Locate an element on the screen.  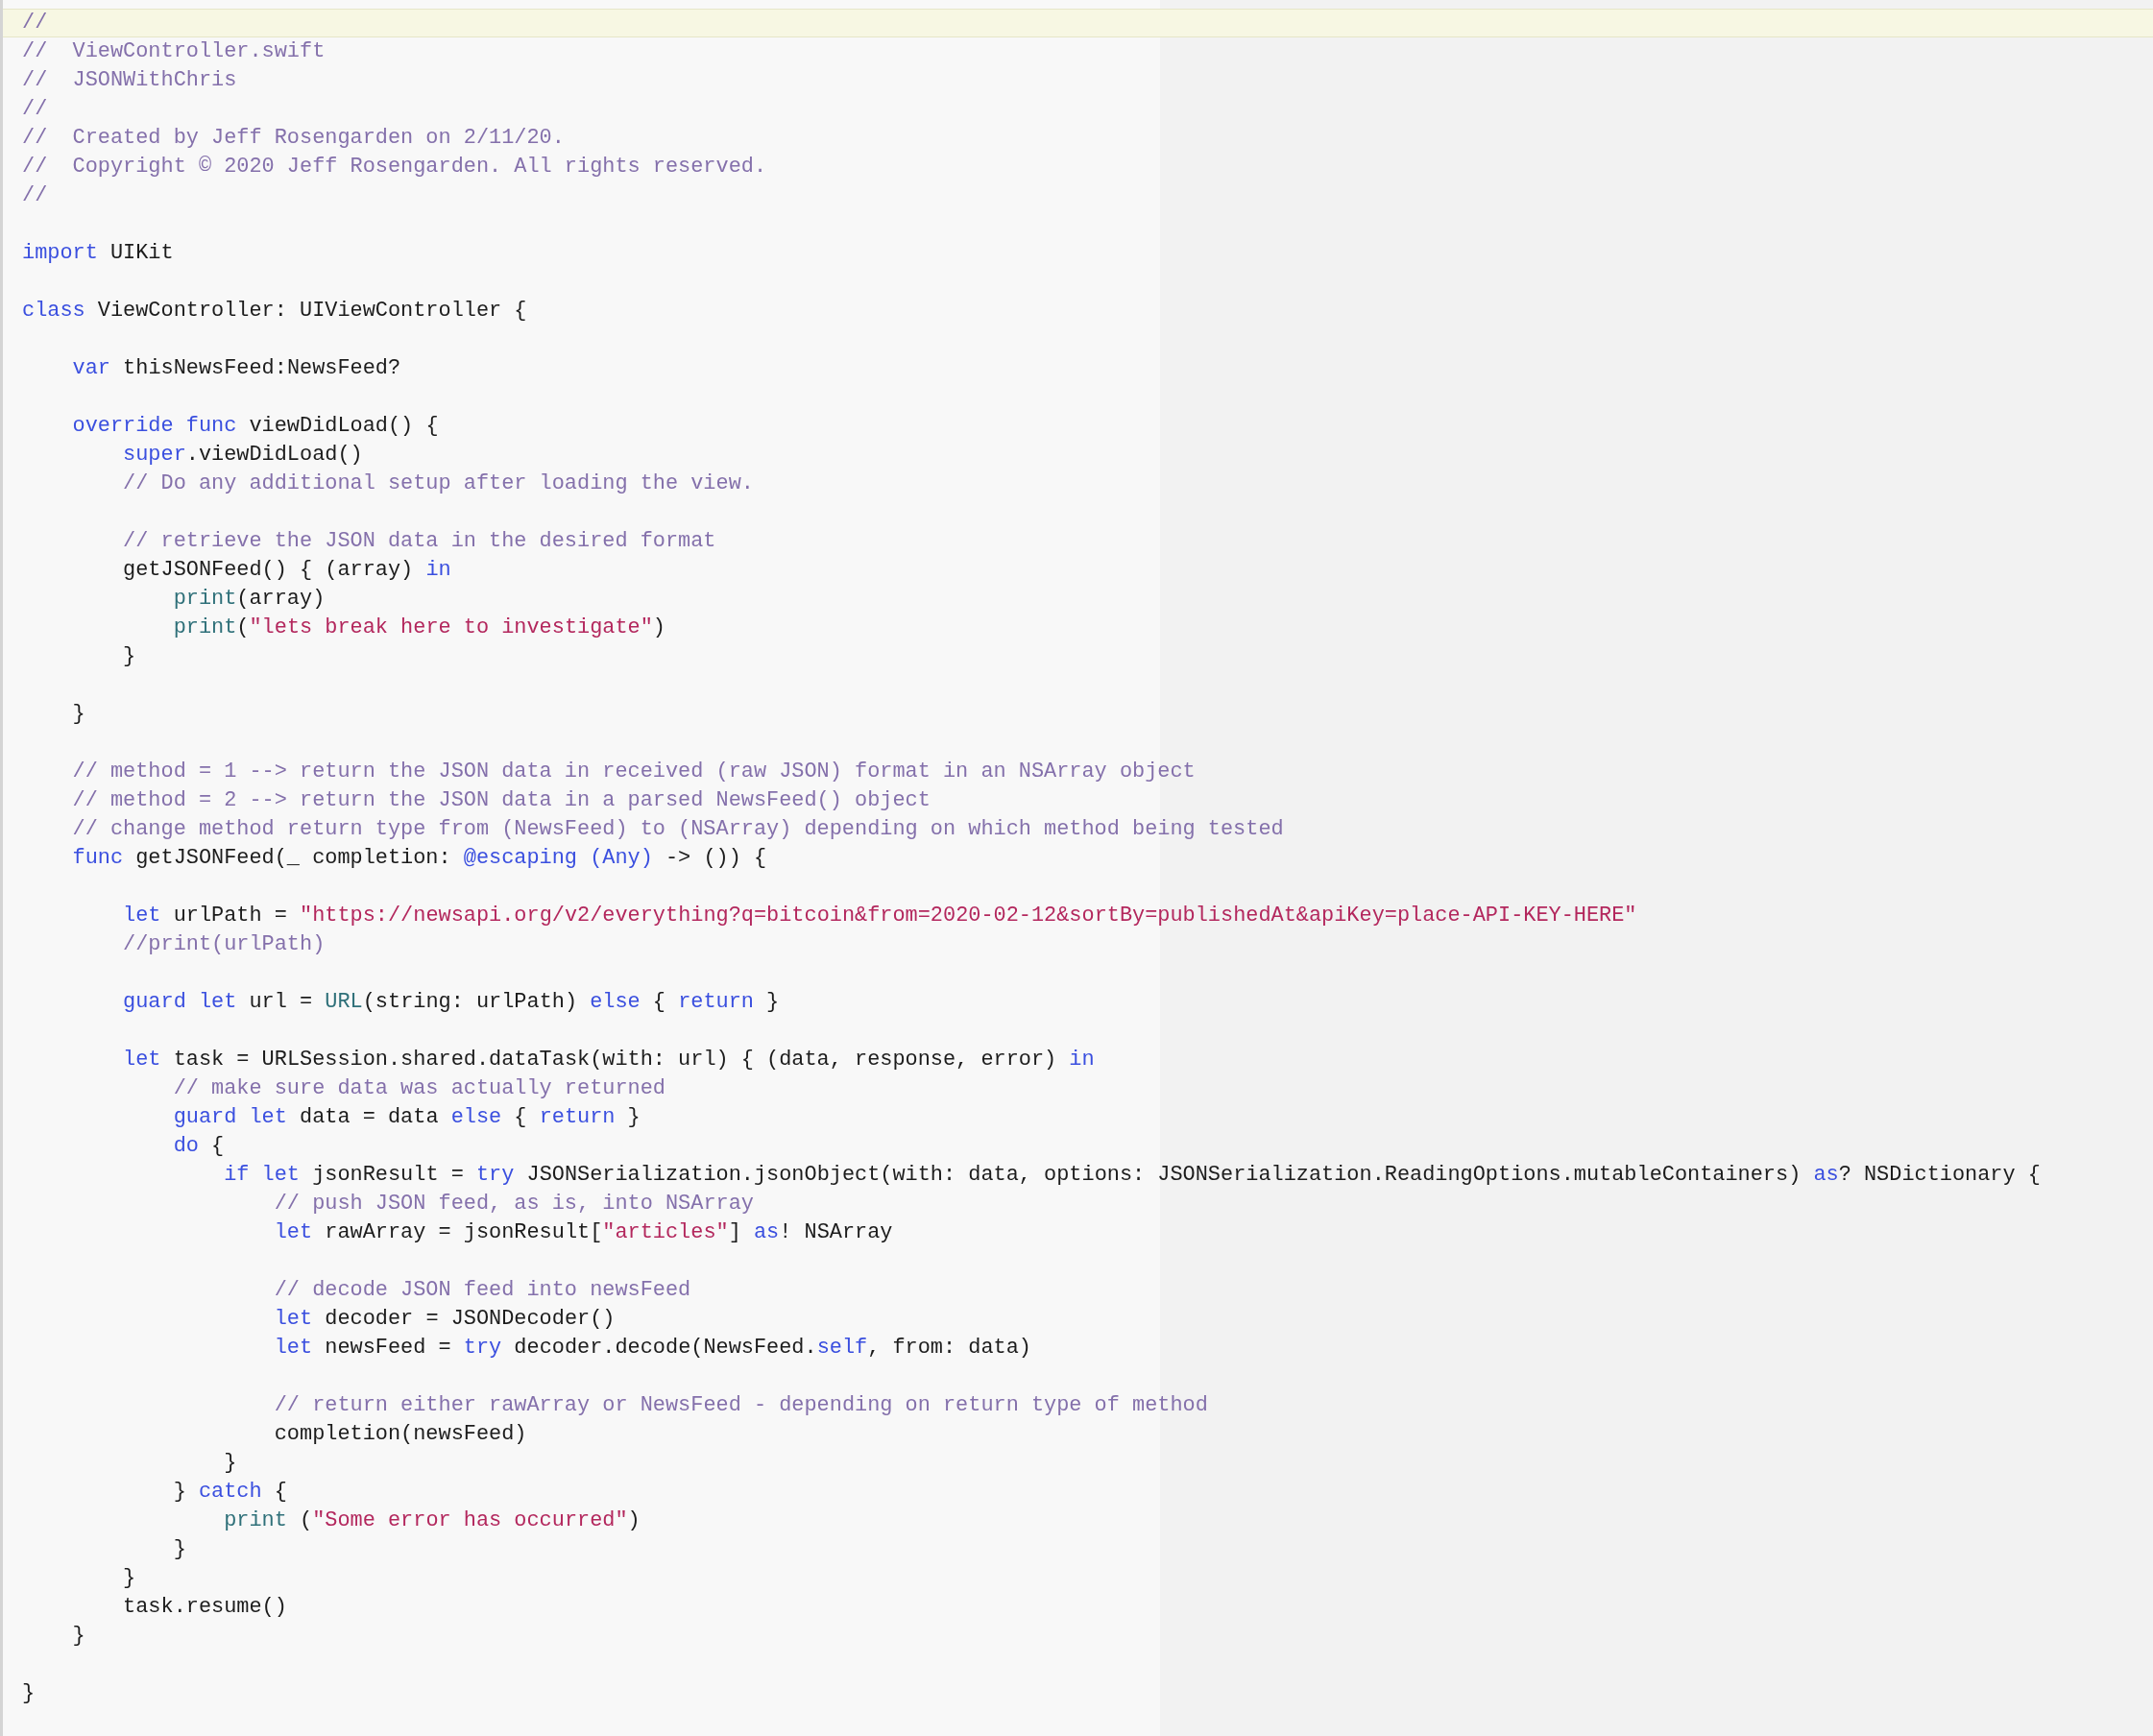
code-line: // method = 2 --> return the JSON data in a parsed NewsFeed() object is located at coordinates (501, 800).